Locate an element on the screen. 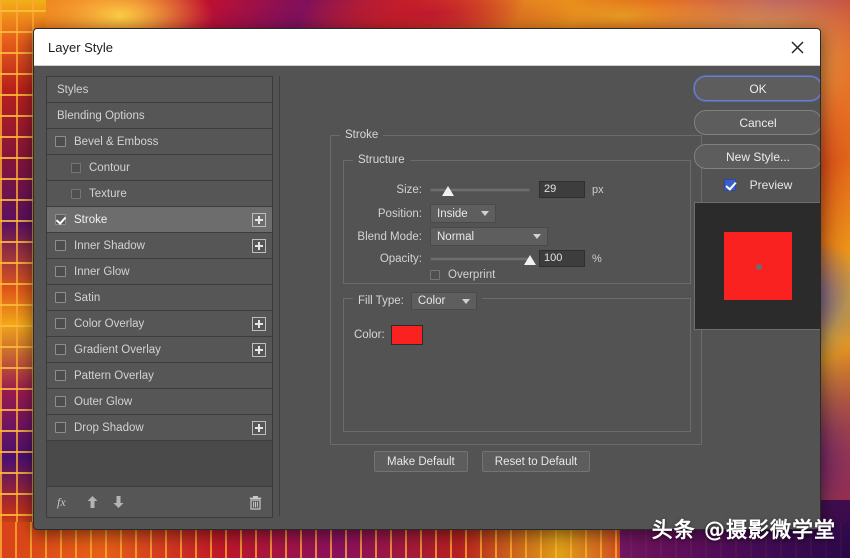  preview-toggle: Preview is located at coordinates (757, 185).